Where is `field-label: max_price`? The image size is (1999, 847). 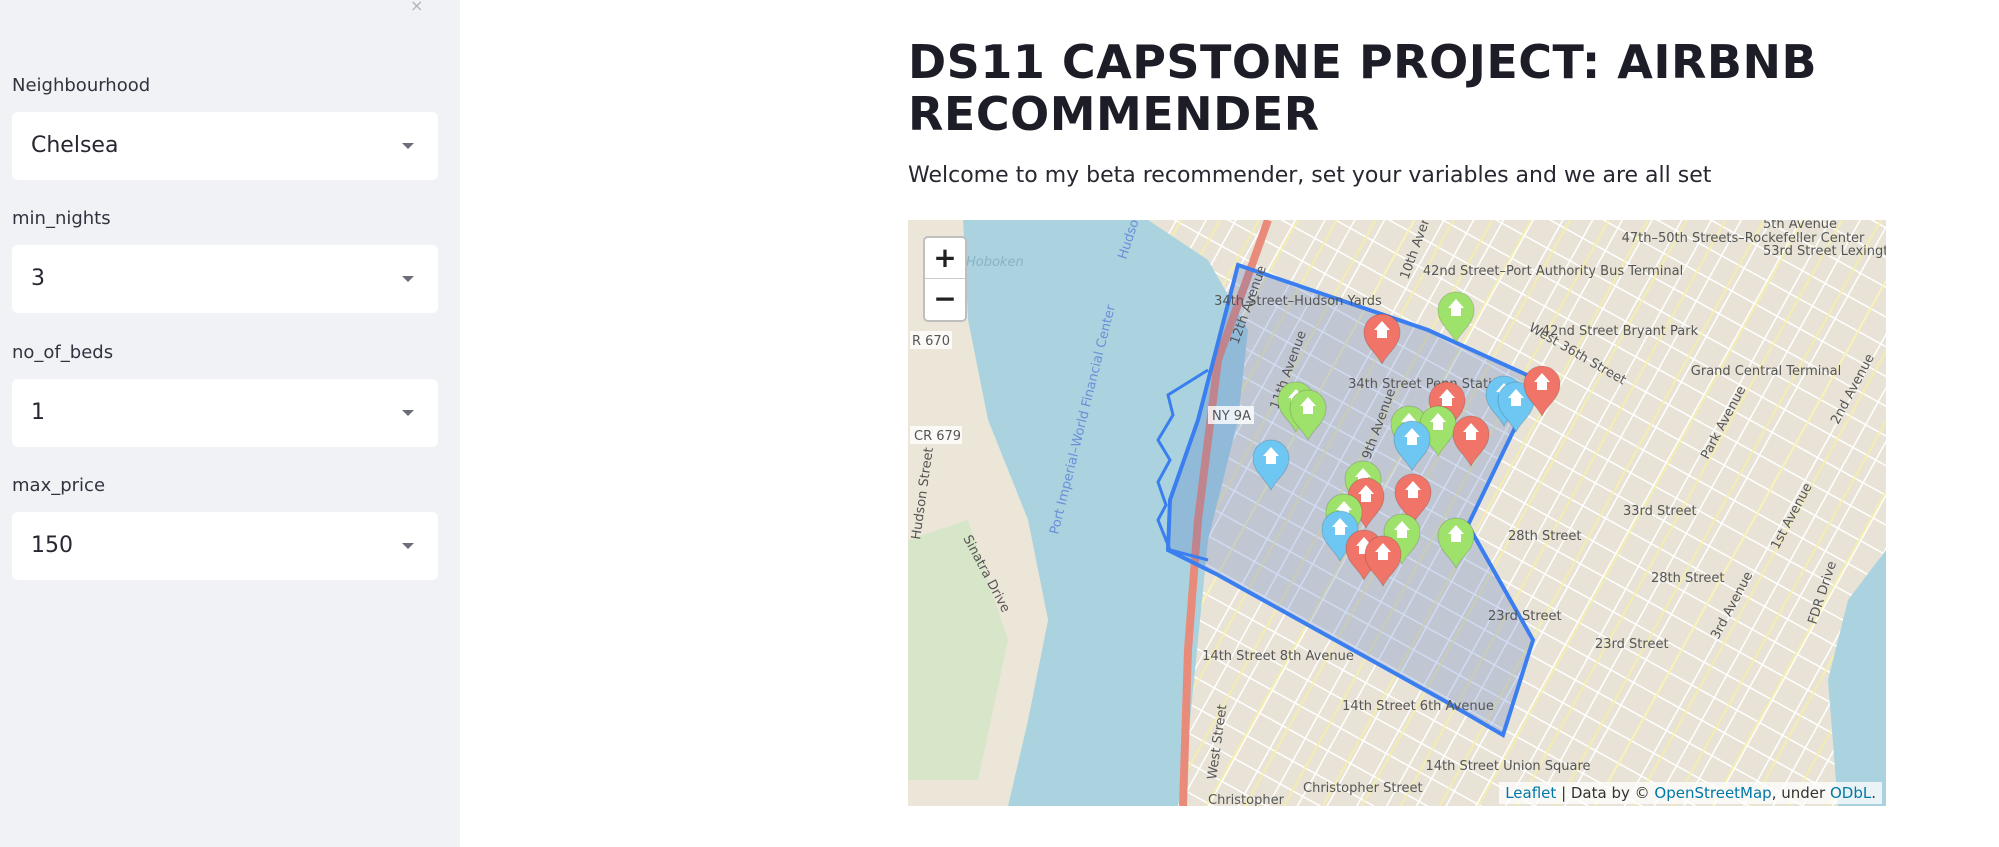
field-label: max_price is located at coordinates (59, 485).